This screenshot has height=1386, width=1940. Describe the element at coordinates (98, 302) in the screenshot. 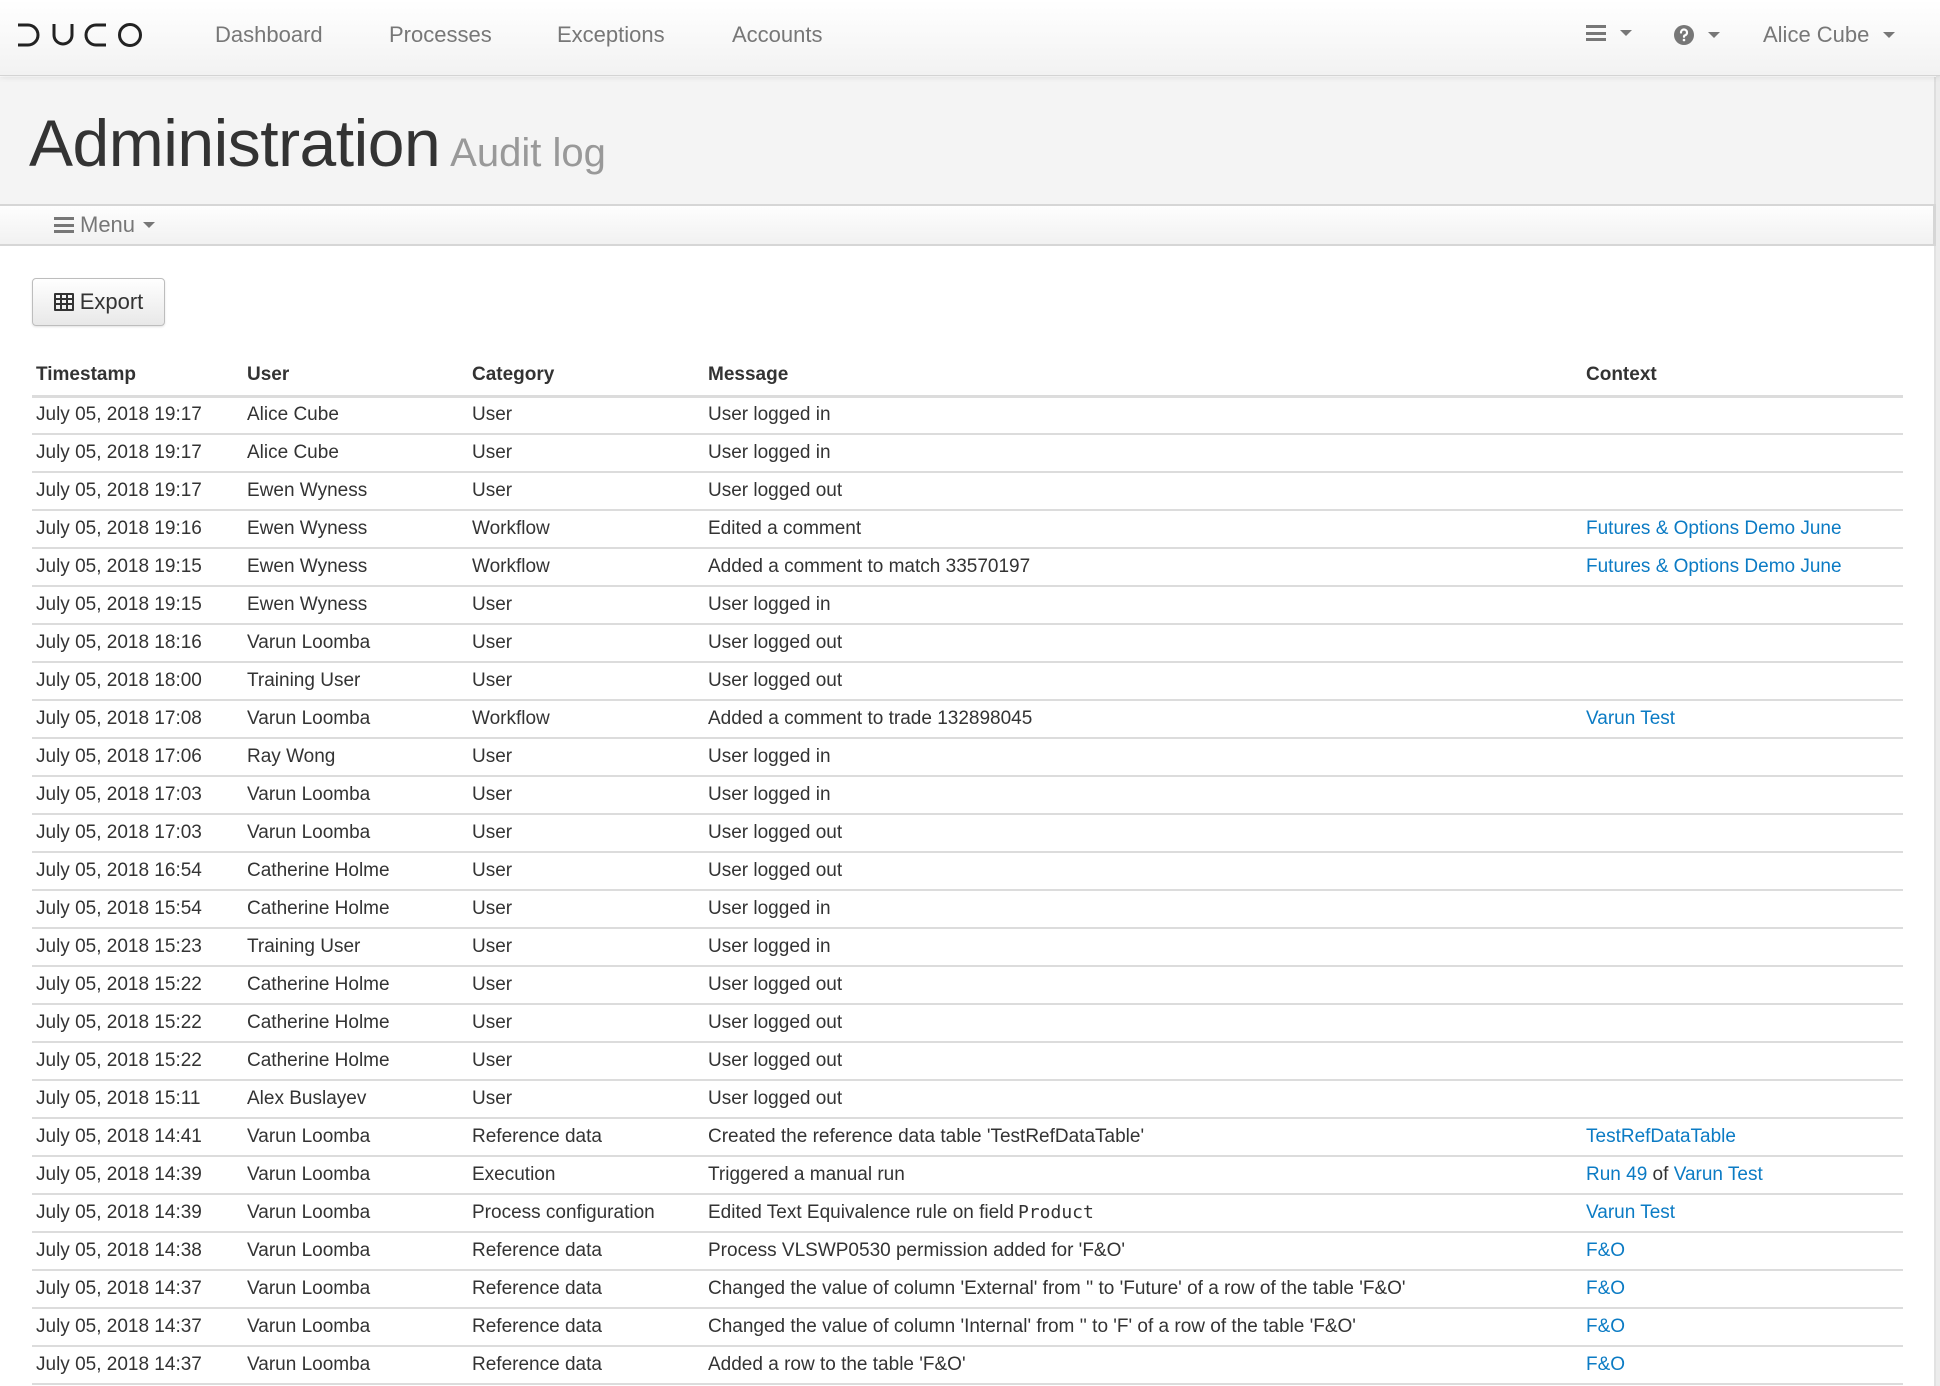

I see `export-button: Export` at that location.